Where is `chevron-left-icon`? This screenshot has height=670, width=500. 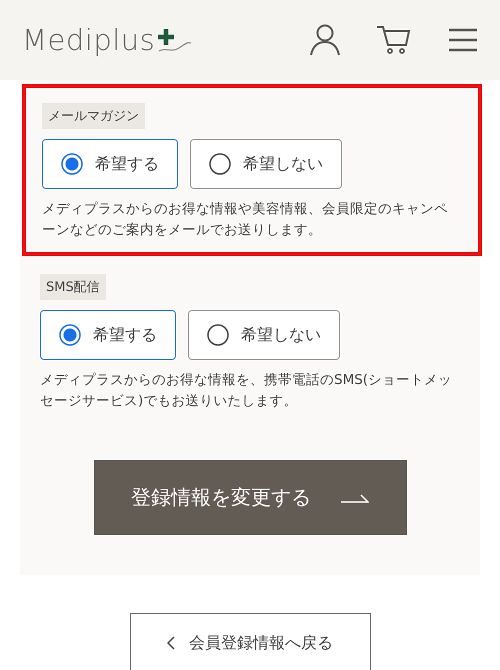
chevron-left-icon is located at coordinates (171, 643).